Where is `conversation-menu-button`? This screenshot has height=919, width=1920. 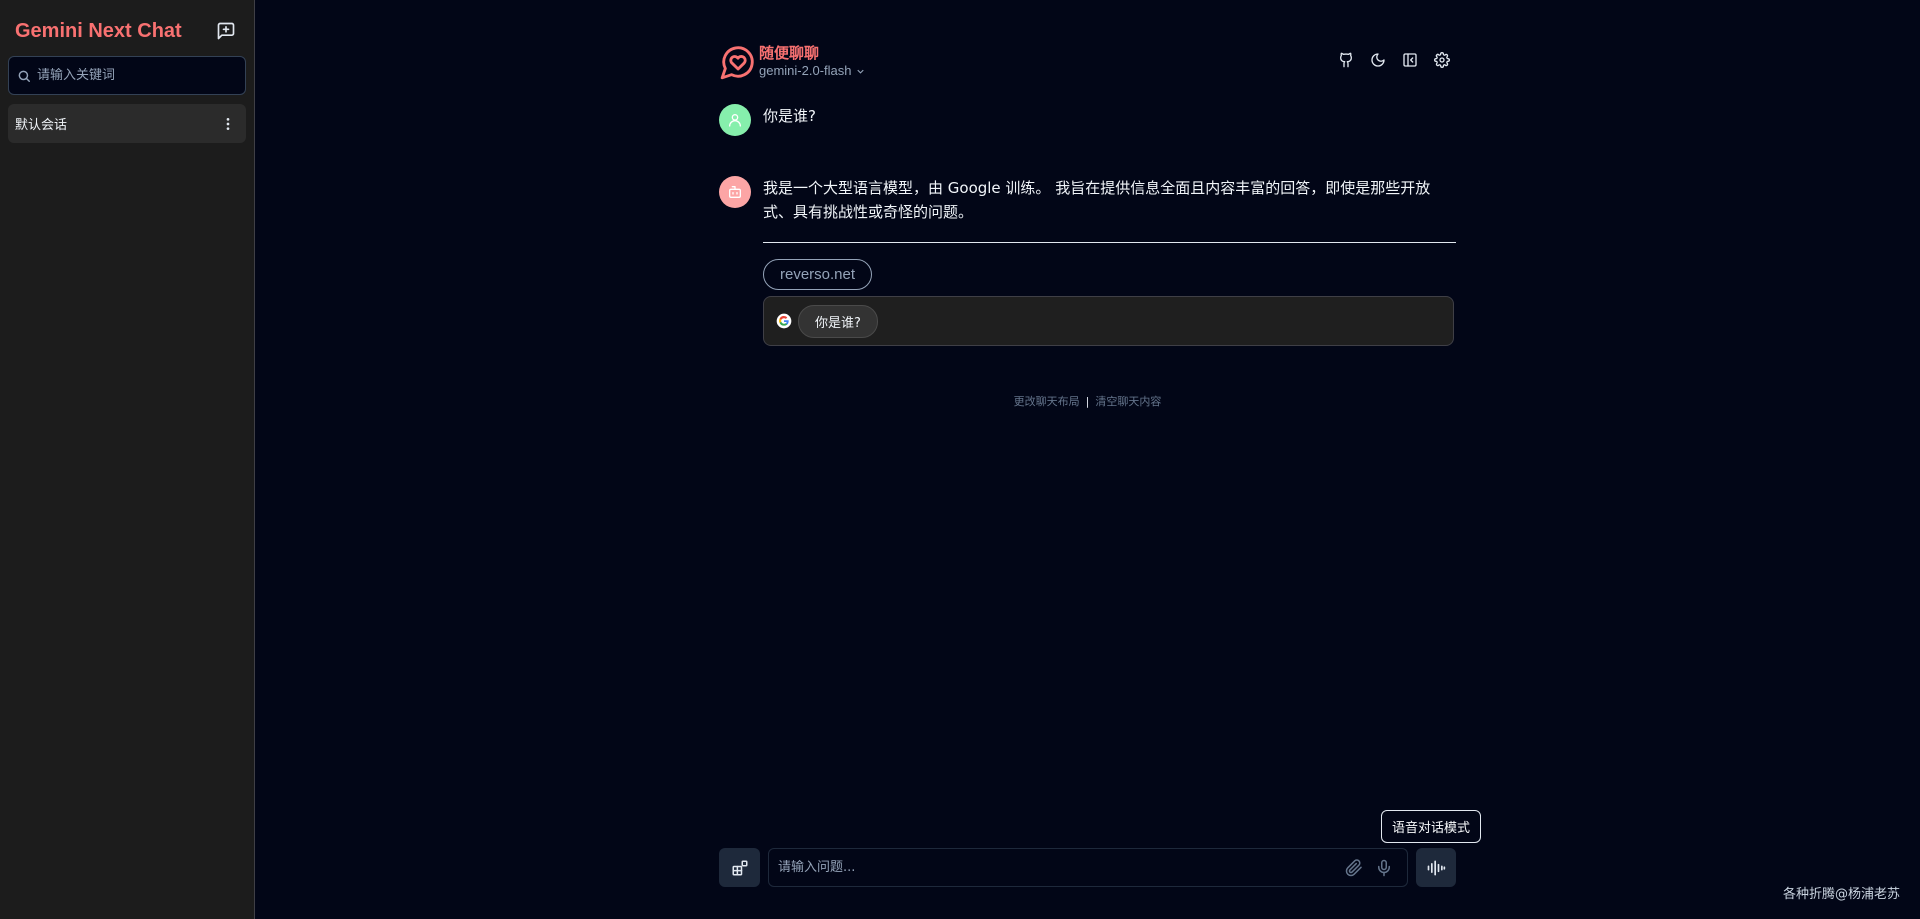 conversation-menu-button is located at coordinates (228, 124).